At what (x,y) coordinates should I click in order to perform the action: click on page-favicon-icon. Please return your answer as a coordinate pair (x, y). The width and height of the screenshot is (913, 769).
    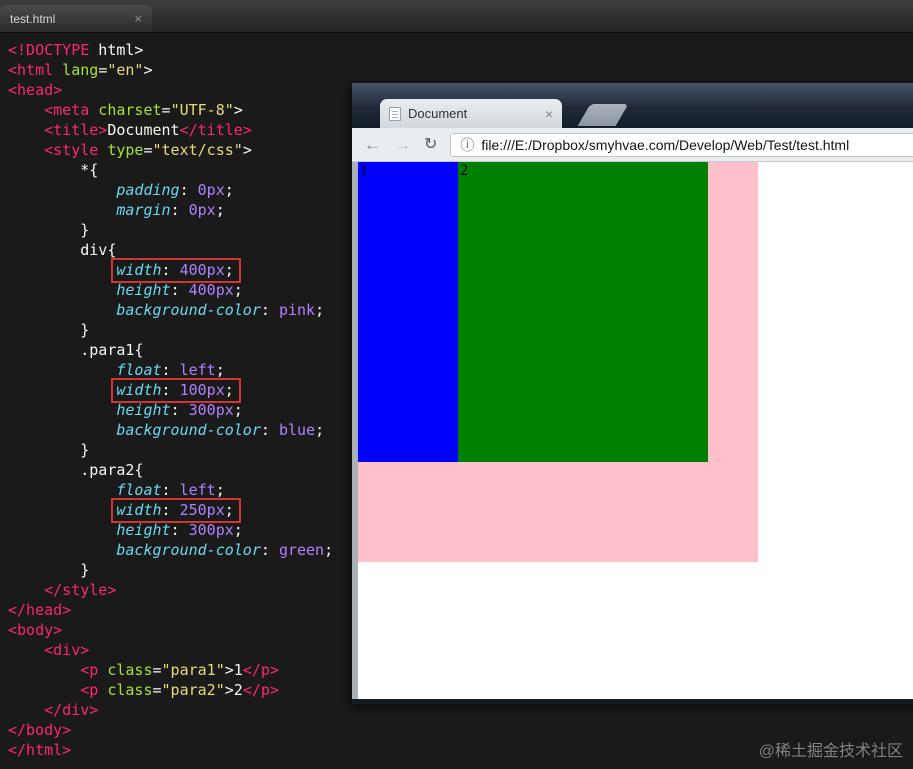
    Looking at the image, I should click on (395, 113).